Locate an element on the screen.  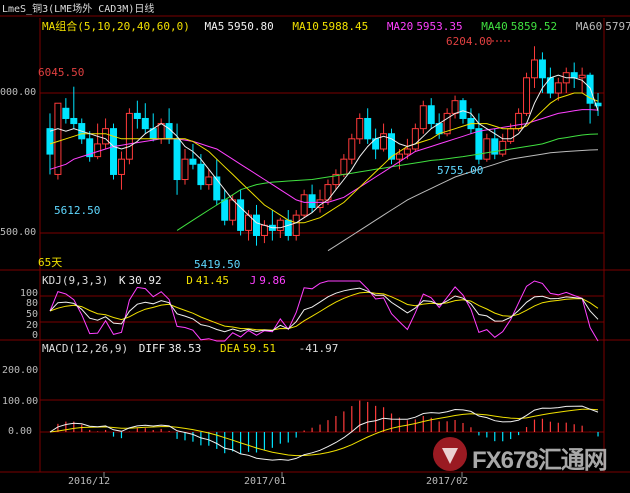
x-label-2016-12: 2016/12 is located at coordinates (89, 481).